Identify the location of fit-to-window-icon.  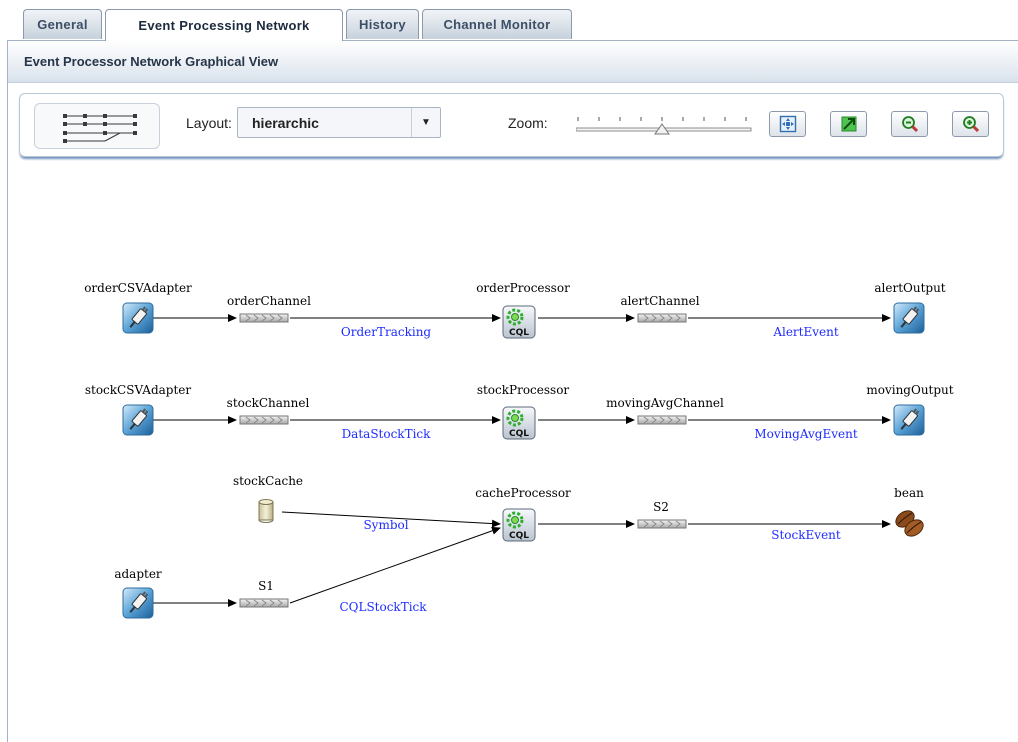
(787, 124).